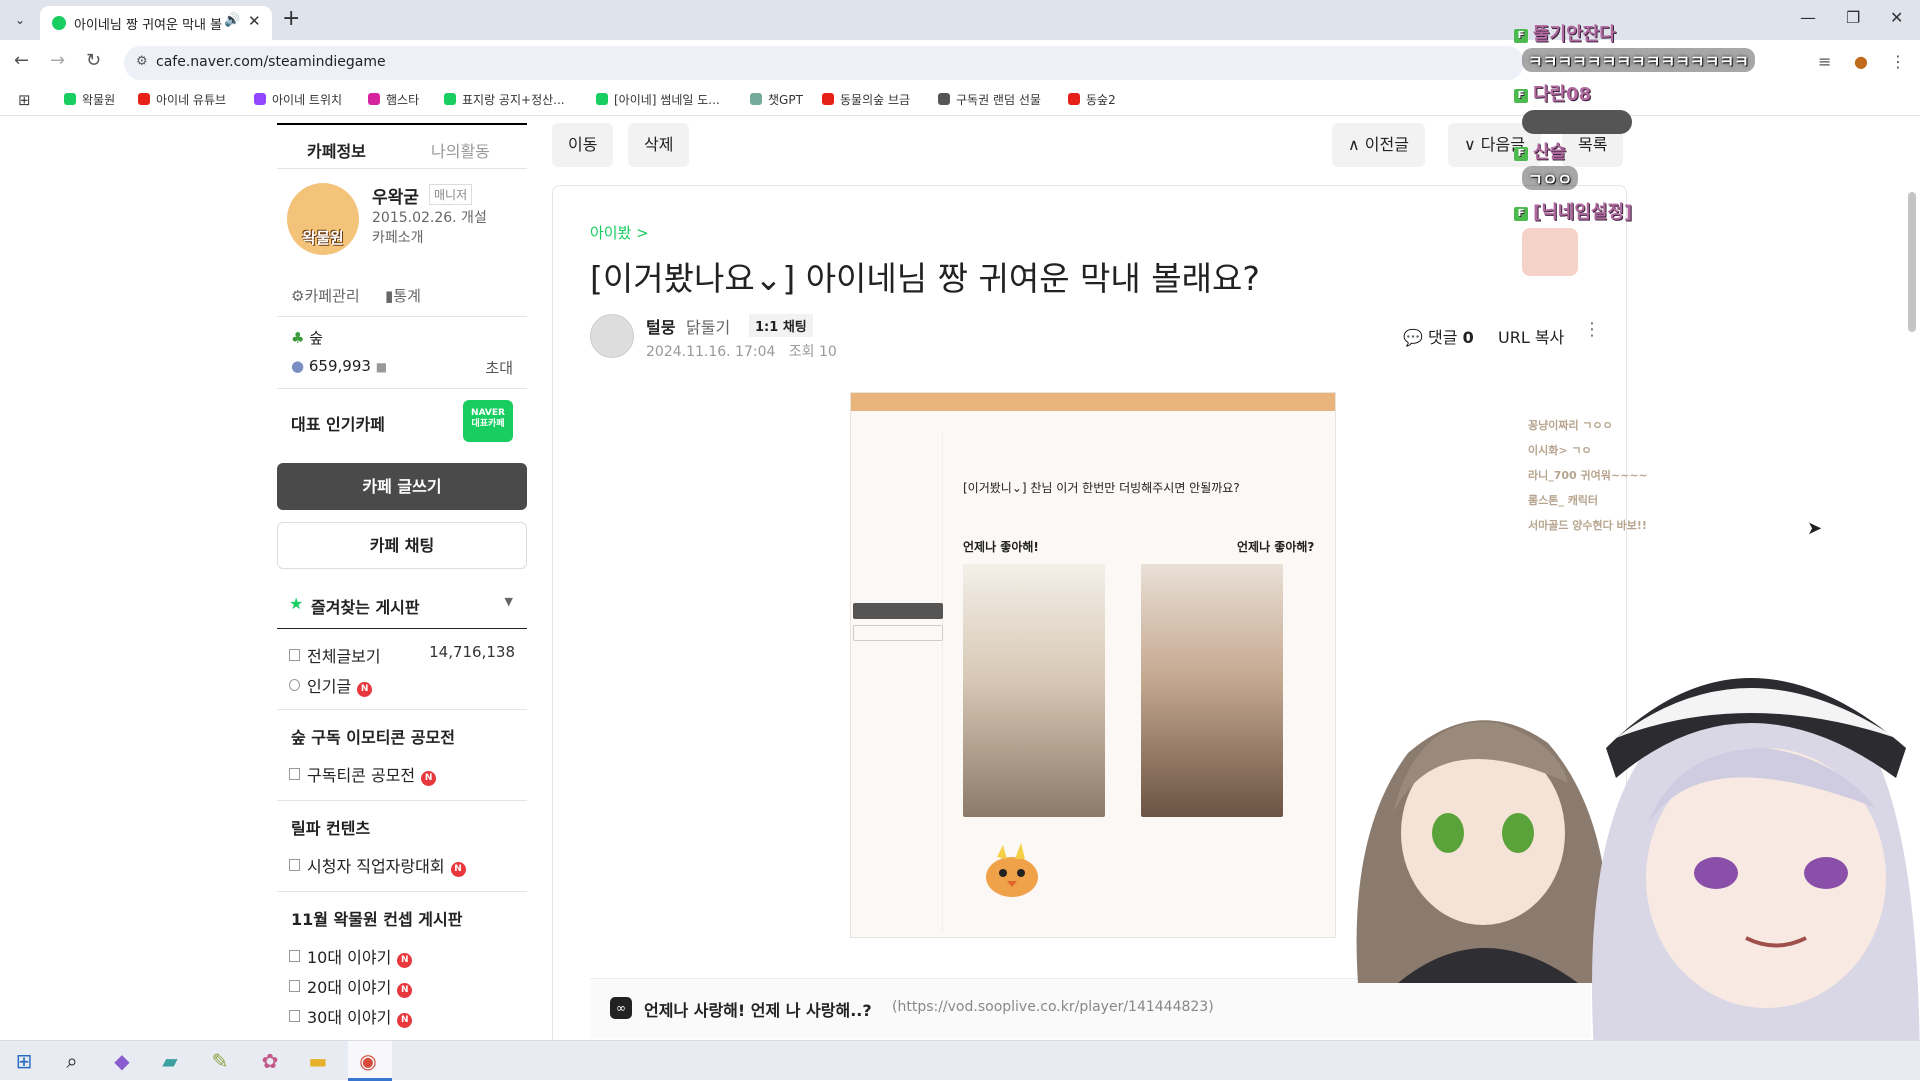 This screenshot has width=1920, height=1081. I want to click on scrollbar-thumb, so click(1912, 262).